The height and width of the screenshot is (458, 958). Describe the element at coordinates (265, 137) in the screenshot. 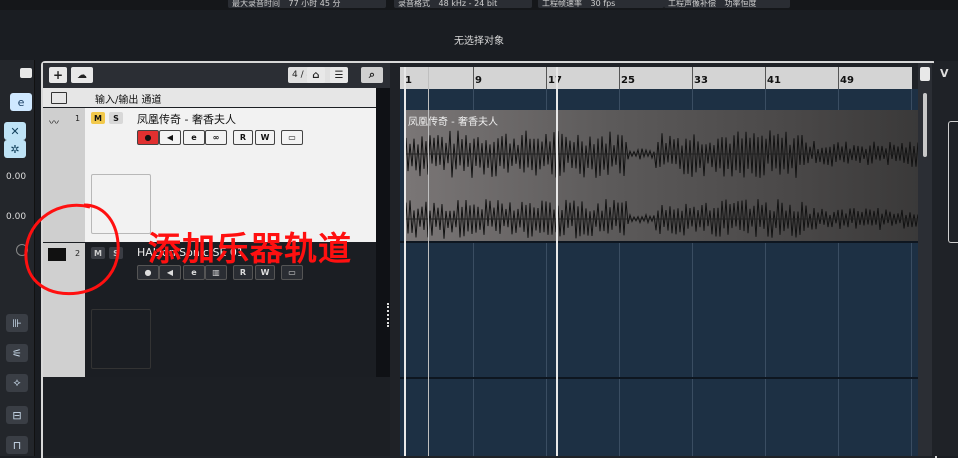

I see `write-automation-button: W` at that location.